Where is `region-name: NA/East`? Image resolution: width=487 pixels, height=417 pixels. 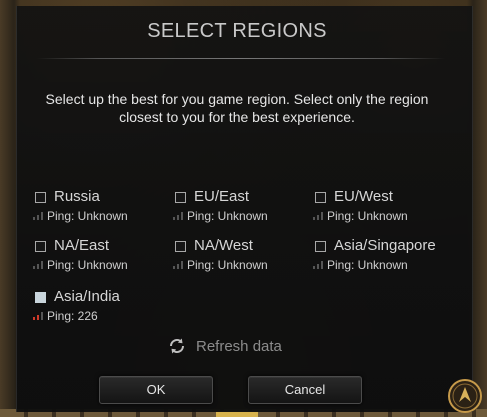 region-name: NA/East is located at coordinates (82, 245).